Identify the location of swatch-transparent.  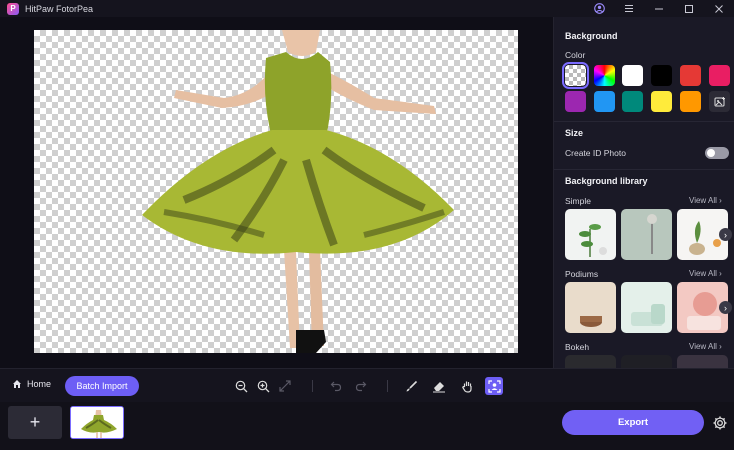
(575, 75).